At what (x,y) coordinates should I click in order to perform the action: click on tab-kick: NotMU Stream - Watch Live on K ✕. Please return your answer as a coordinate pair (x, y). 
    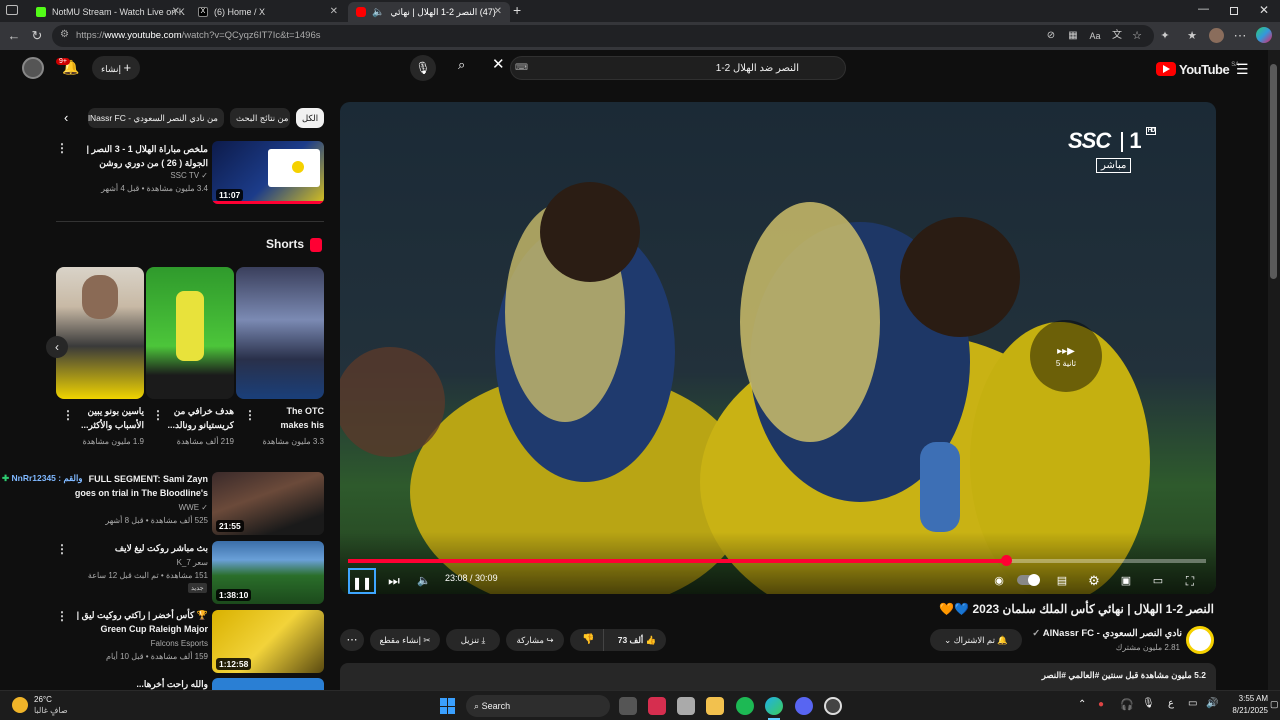
    Looking at the image, I should click on (108, 12).